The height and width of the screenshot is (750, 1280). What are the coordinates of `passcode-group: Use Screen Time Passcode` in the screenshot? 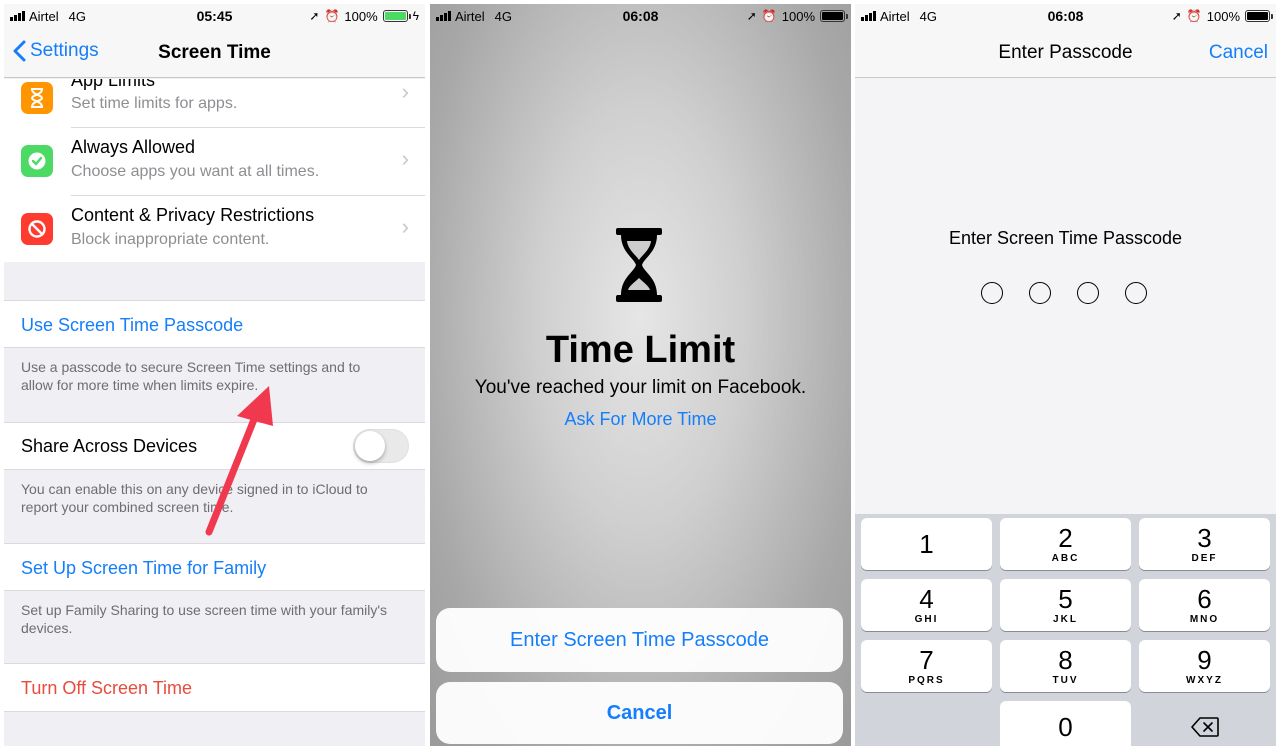 It's located at (214, 324).